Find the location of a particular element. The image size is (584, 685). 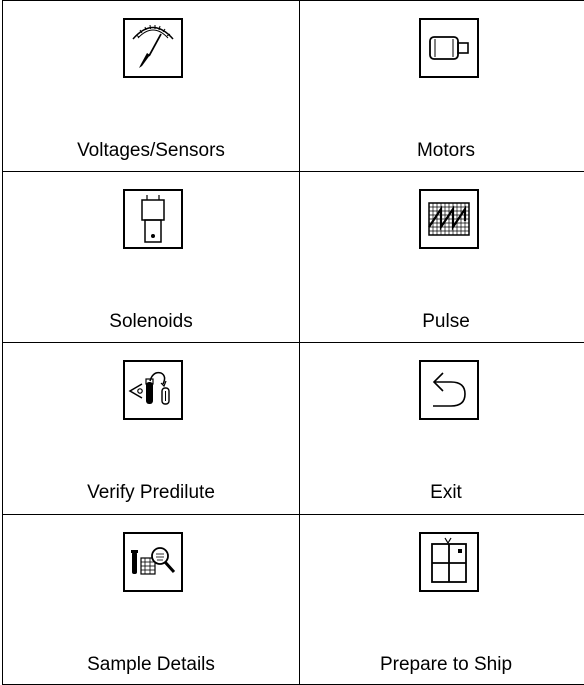

exit-arrow-icon is located at coordinates (449, 390).